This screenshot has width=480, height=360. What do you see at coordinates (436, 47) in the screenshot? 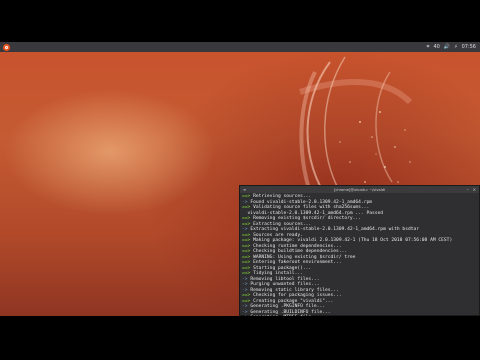
I see `battery-level-label: 40` at bounding box center [436, 47].